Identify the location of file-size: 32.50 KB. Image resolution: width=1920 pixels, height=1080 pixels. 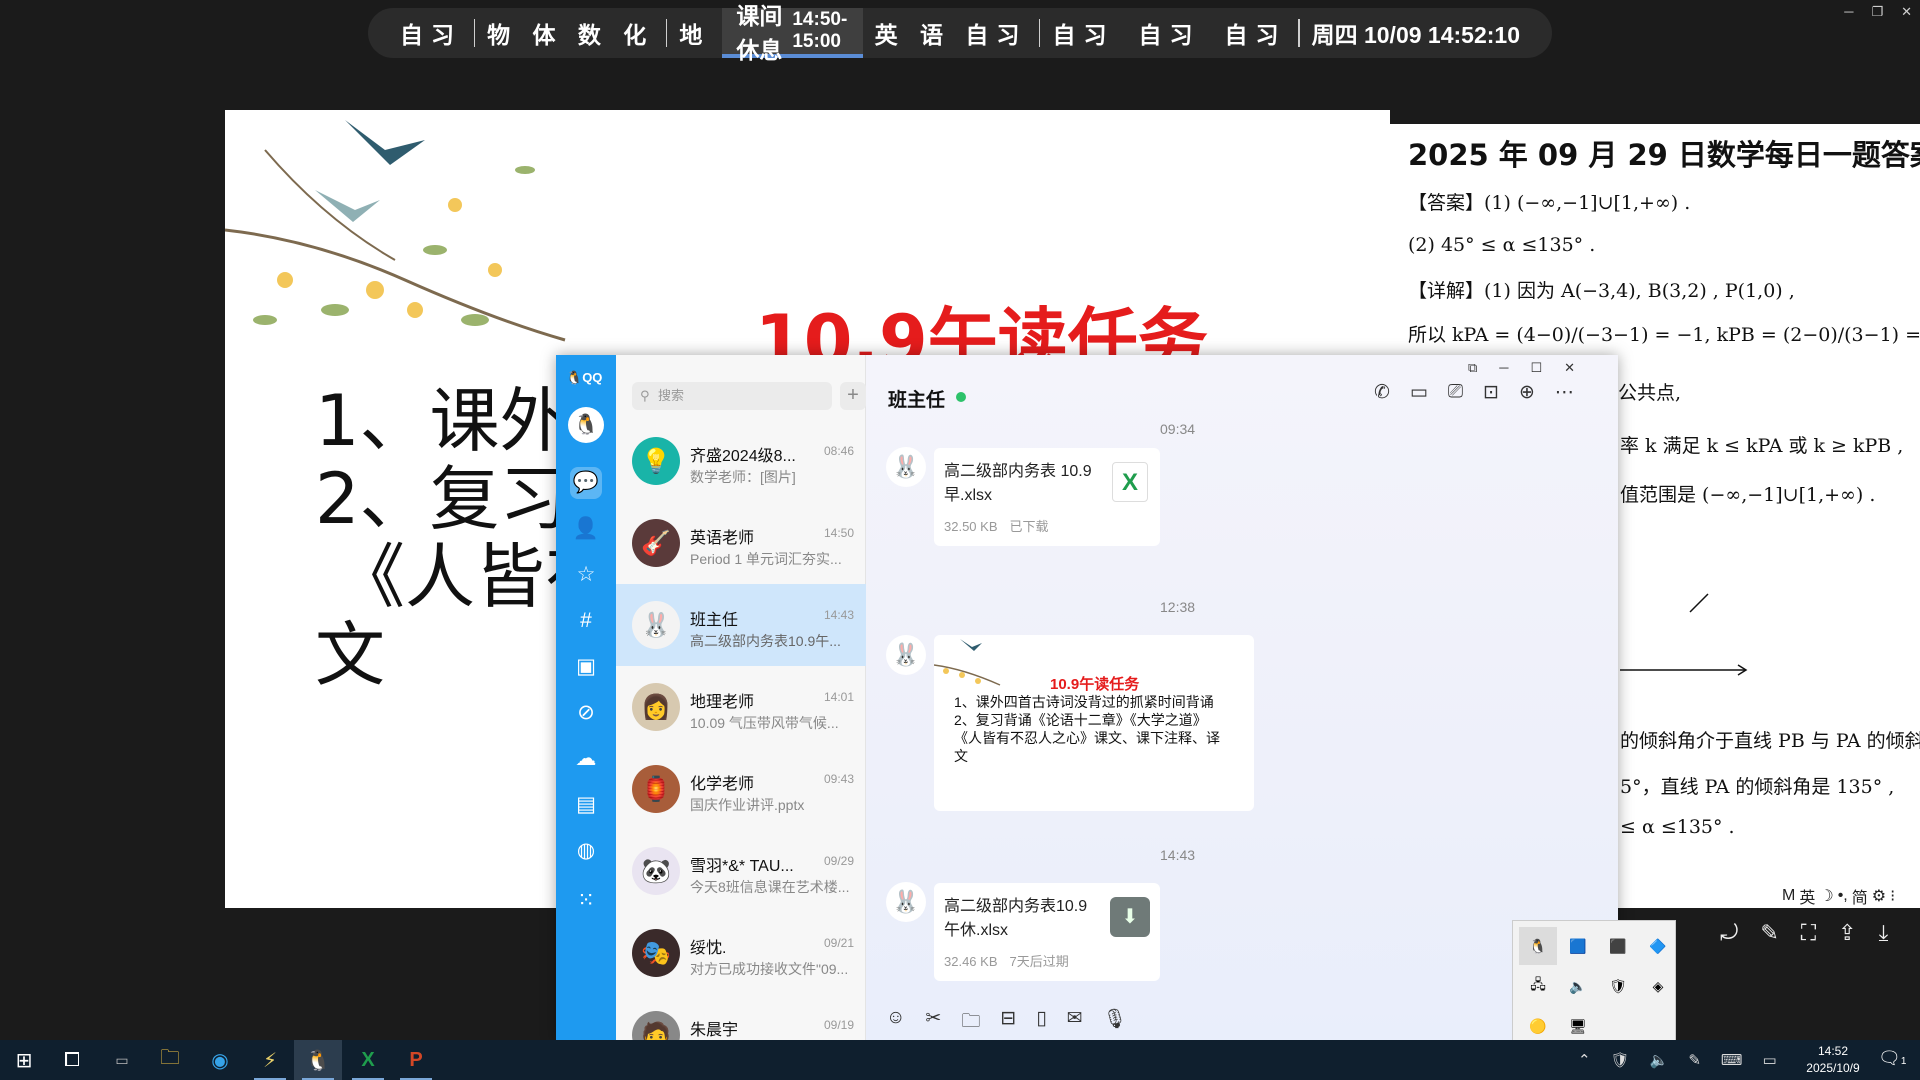
(971, 526).